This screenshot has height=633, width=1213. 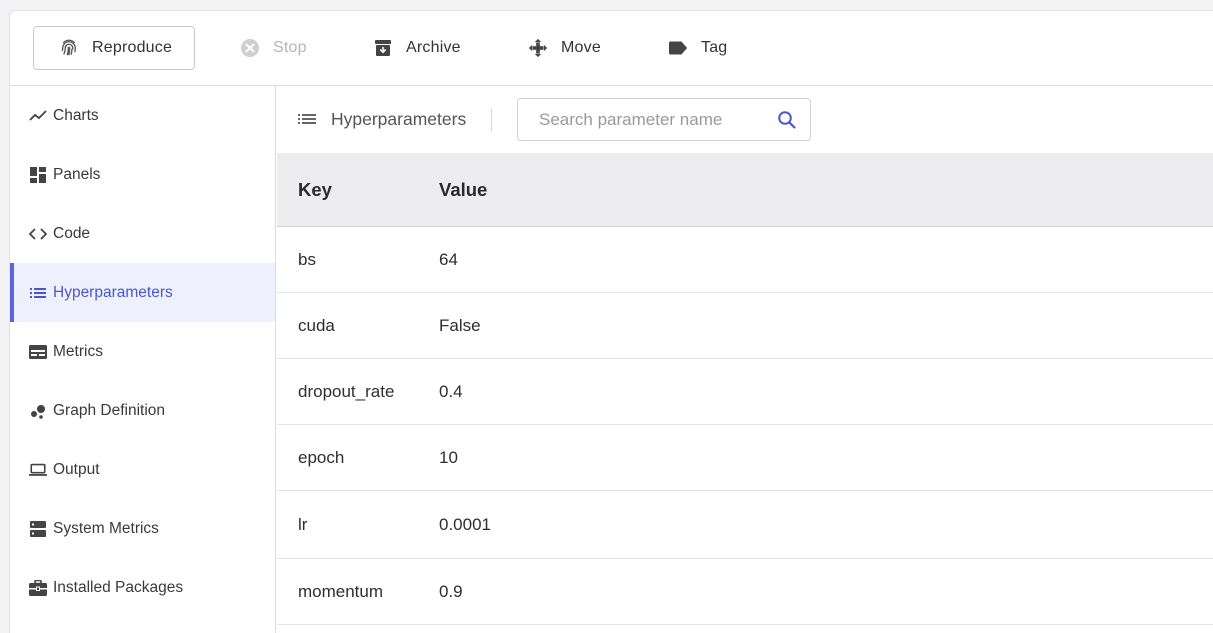 I want to click on fingerprint-icon, so click(x=69, y=48).